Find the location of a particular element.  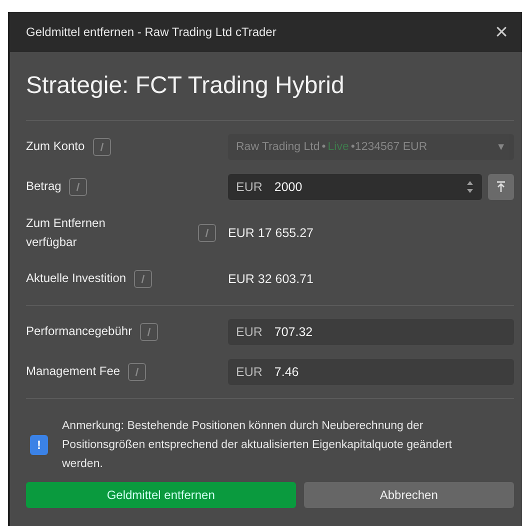

field-label: Management Fee is located at coordinates (73, 371).